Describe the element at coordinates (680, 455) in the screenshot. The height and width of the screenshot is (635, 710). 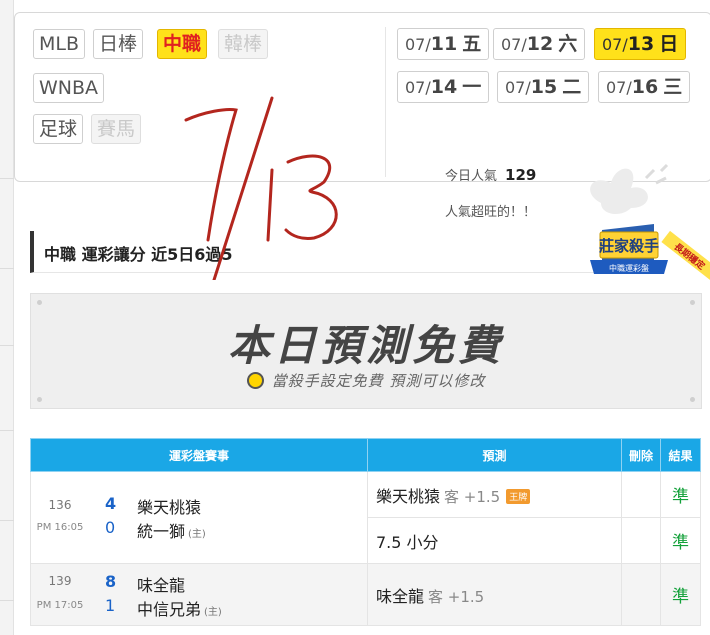
I see `col-header-result: 結果` at that location.